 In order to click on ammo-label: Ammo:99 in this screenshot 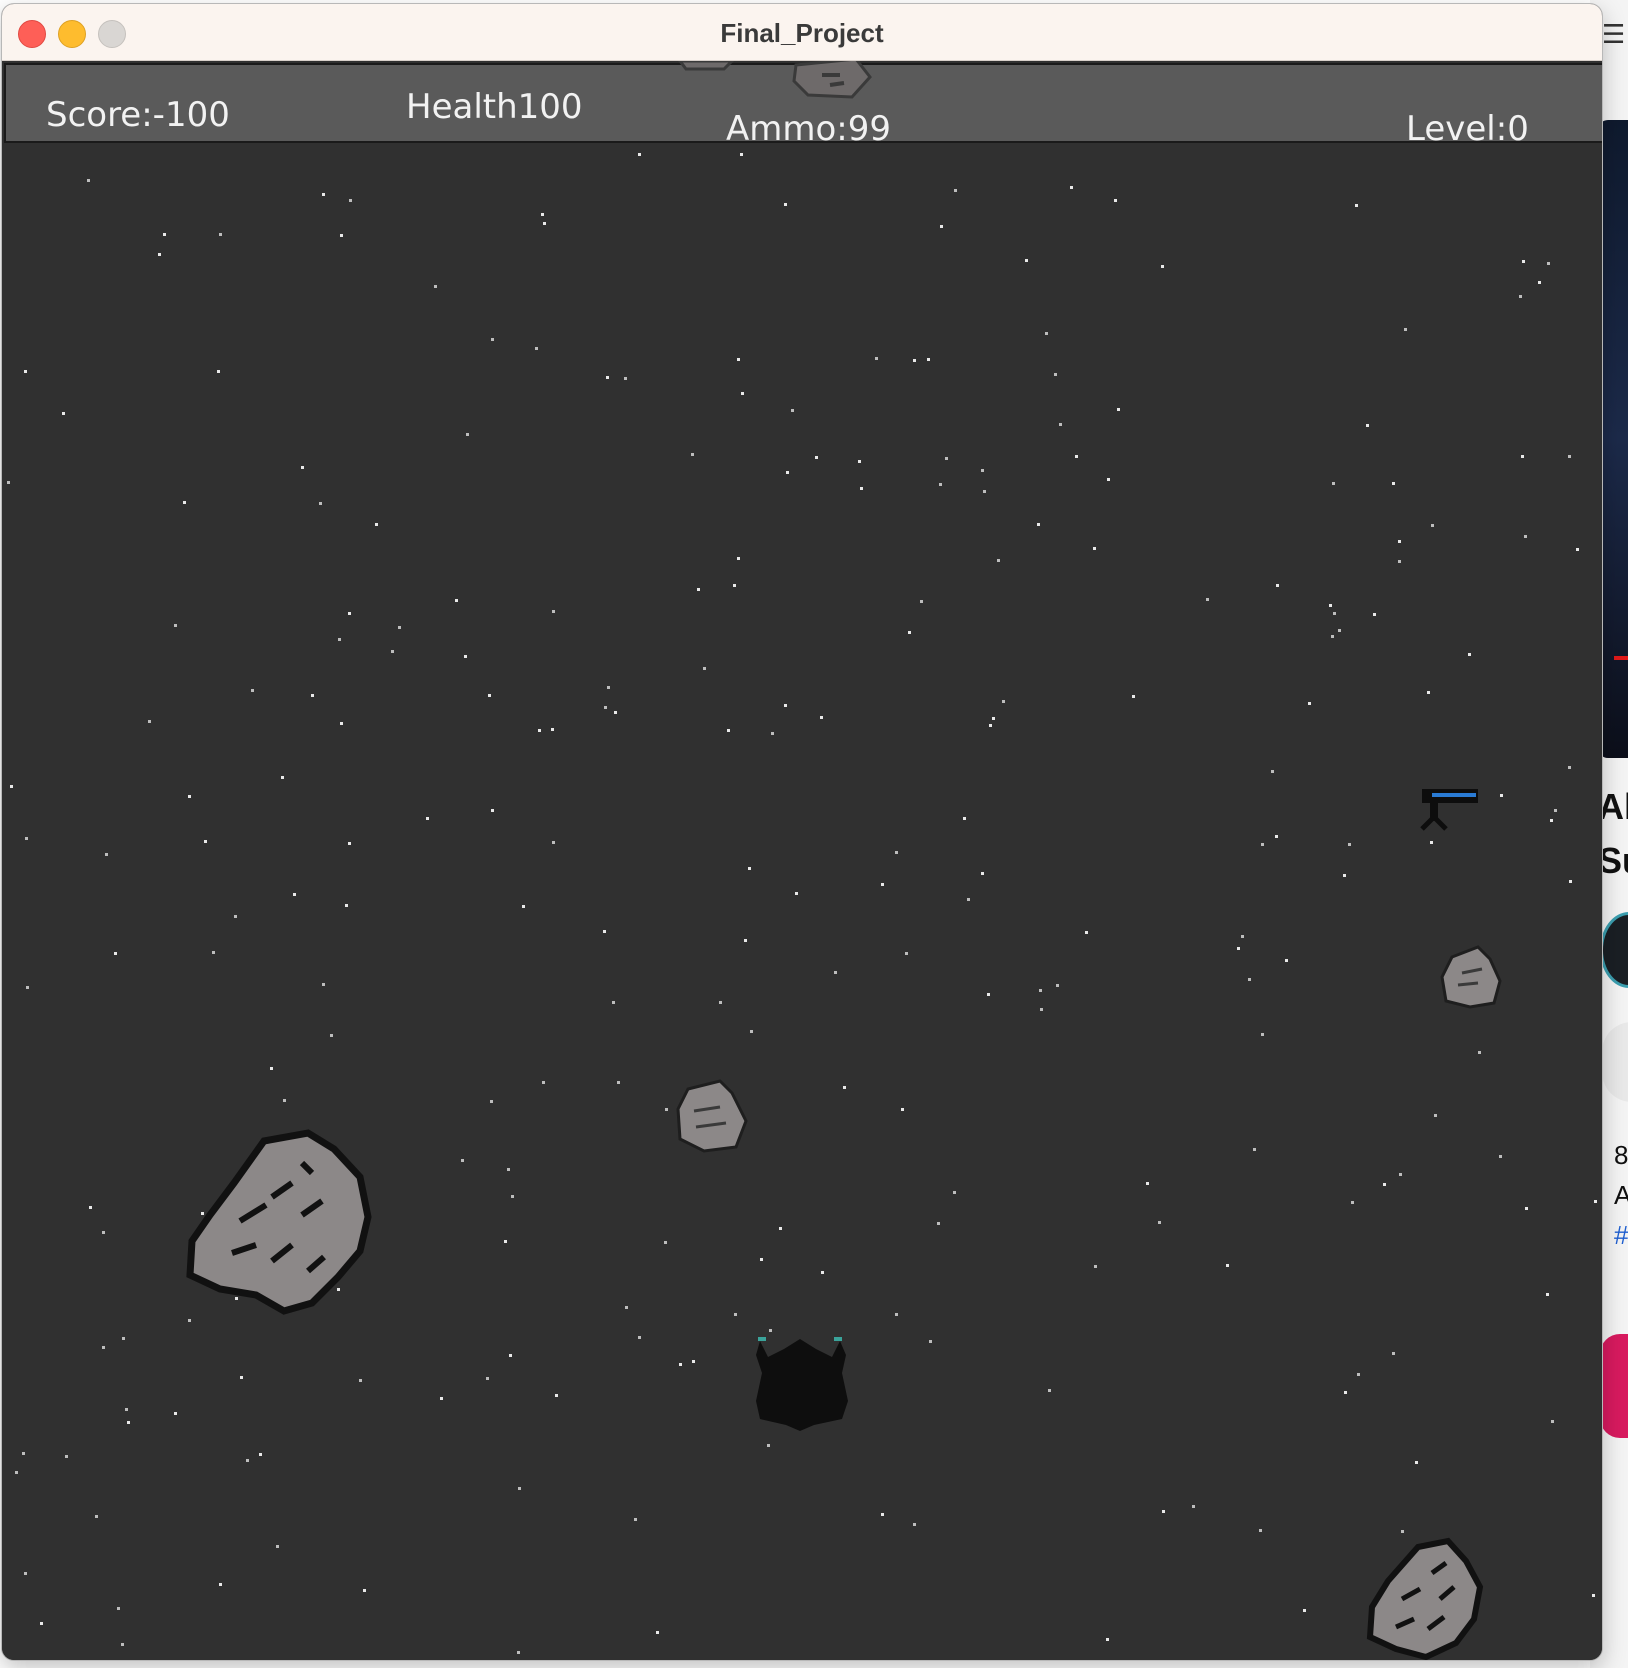, I will do `click(809, 129)`.